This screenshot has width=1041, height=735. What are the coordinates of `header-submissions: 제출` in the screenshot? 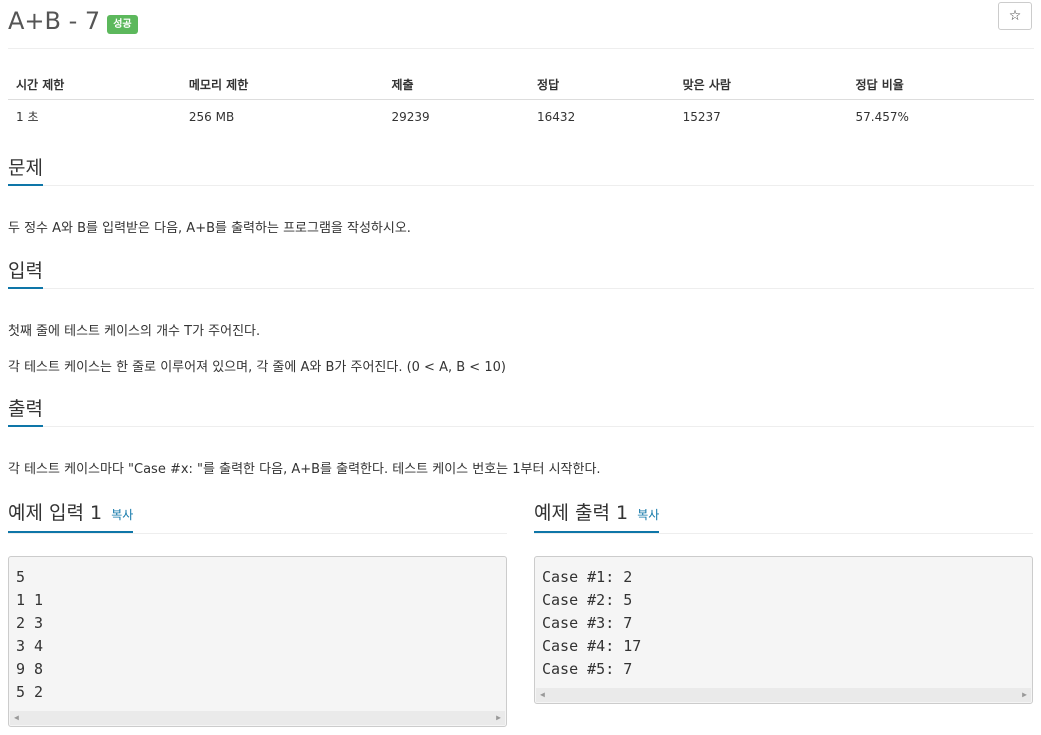 It's located at (456, 85).